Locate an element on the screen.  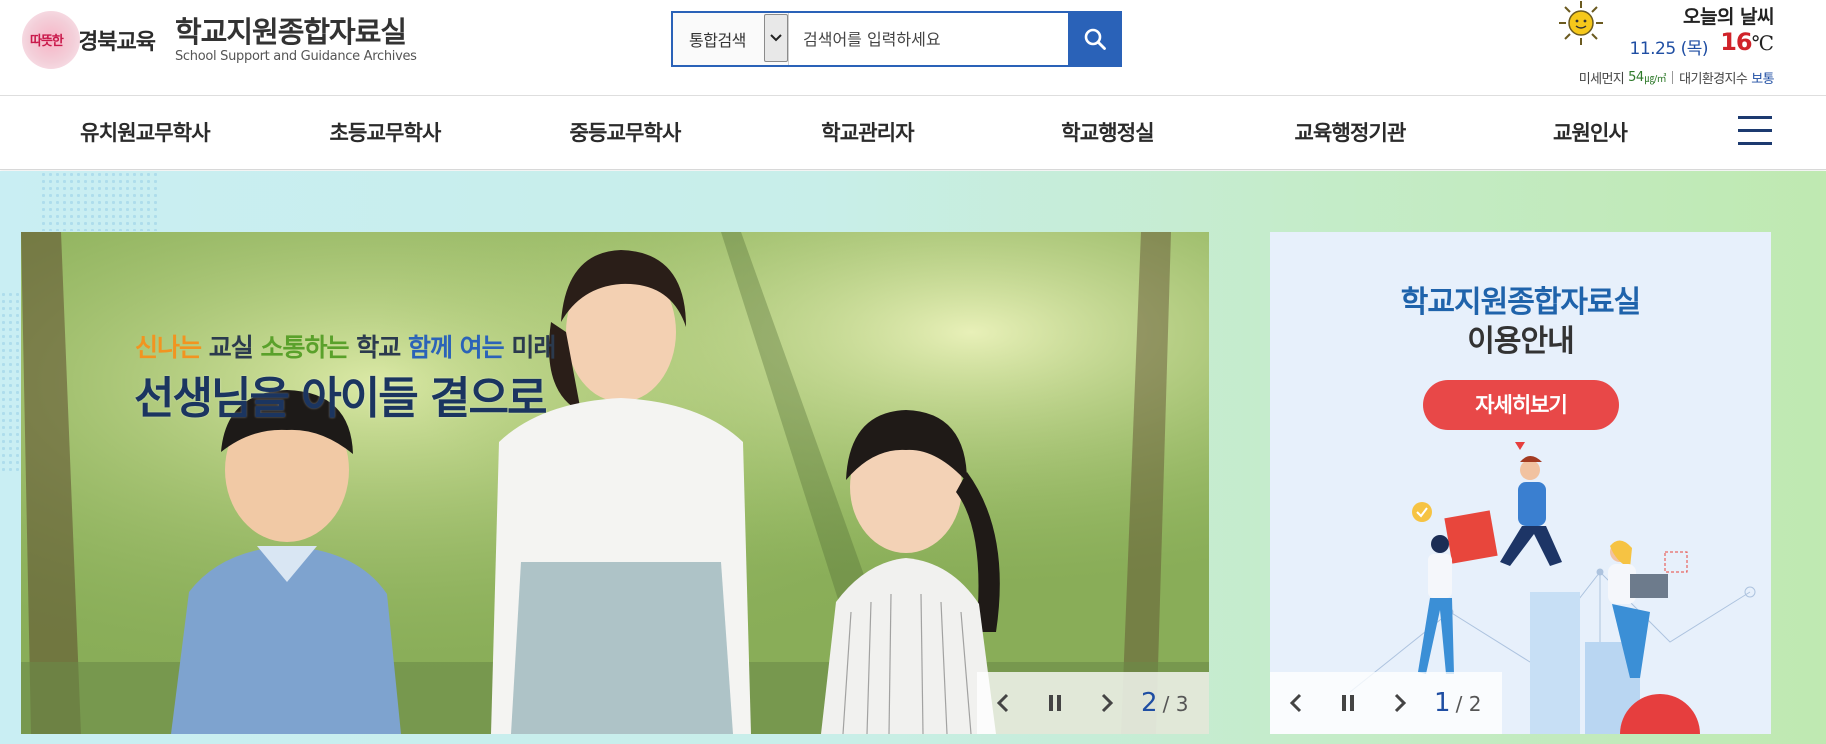
weather-date: 11.25 (목) is located at coordinates (1669, 49).